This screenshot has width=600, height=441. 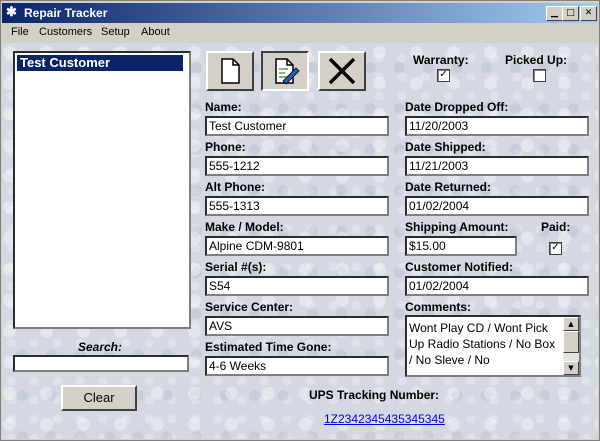 What do you see at coordinates (223, 107) in the screenshot?
I see `name-label: Name:` at bounding box center [223, 107].